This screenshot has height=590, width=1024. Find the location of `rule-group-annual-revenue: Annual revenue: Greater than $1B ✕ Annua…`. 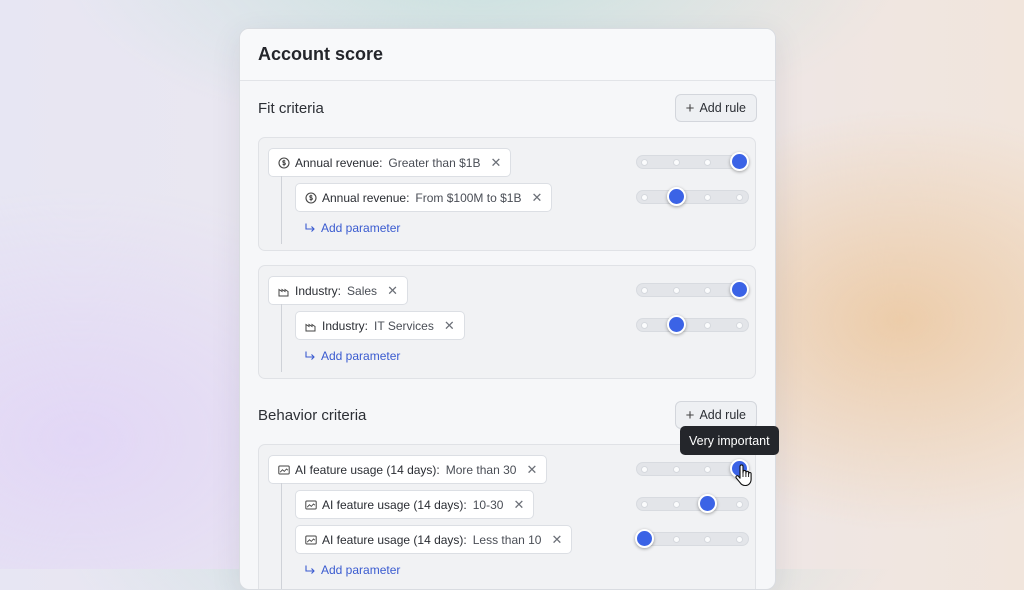

rule-group-annual-revenue: Annual revenue: Greater than $1B ✕ Annua… is located at coordinates (507, 194).